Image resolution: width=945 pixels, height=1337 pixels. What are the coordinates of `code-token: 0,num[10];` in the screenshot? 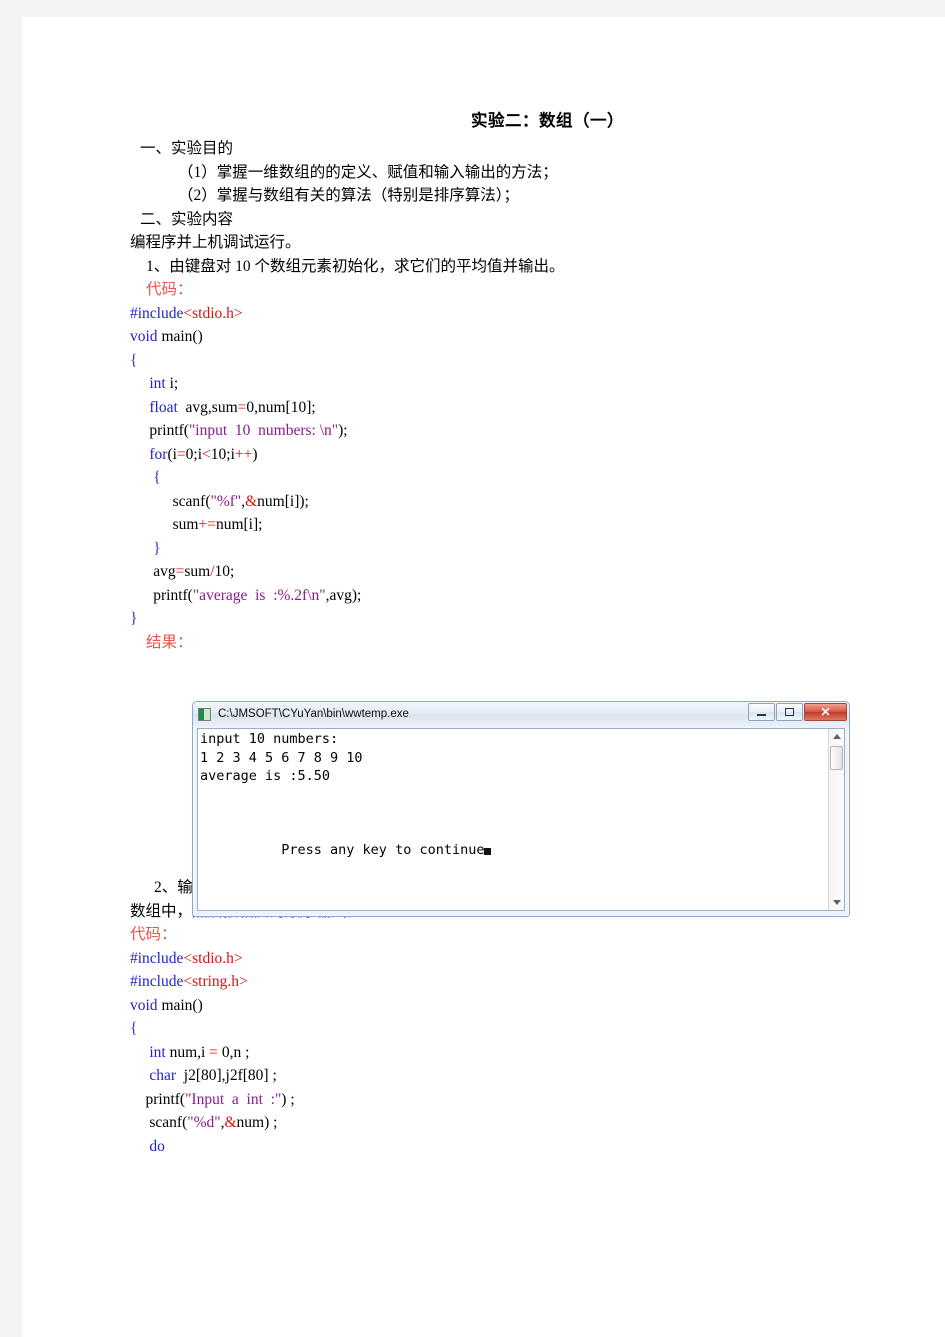 It's located at (281, 407).